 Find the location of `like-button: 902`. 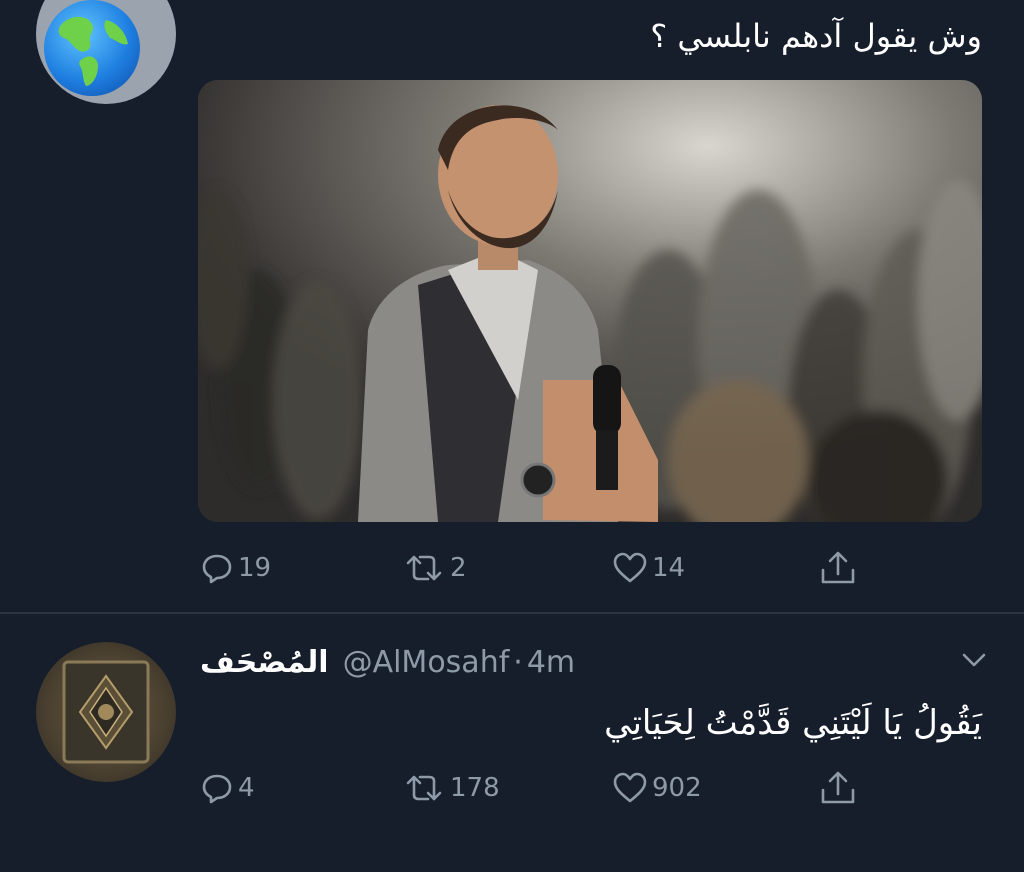

like-button: 902 is located at coordinates (657, 788).